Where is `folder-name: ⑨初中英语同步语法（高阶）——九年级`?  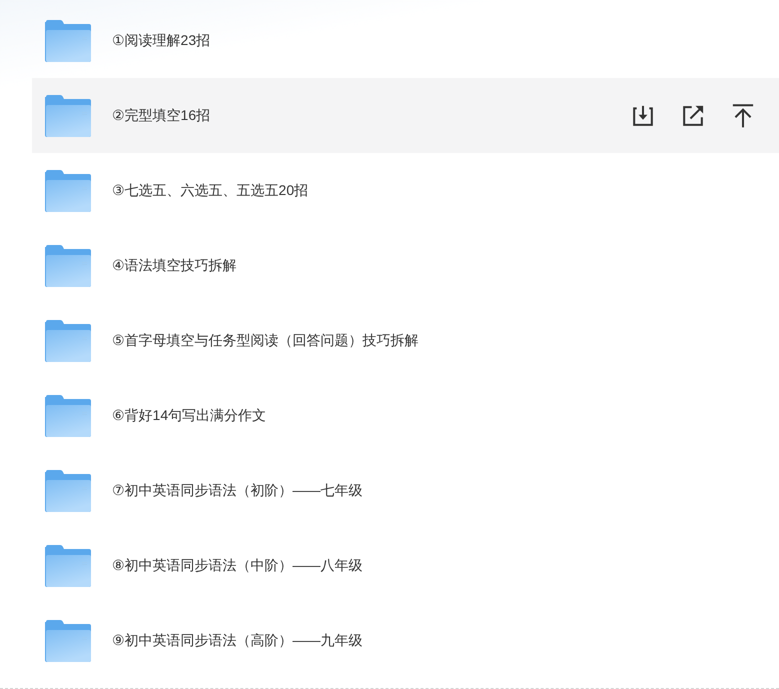 folder-name: ⑨初中英语同步语法（高阶）——九年级 is located at coordinates (237, 640).